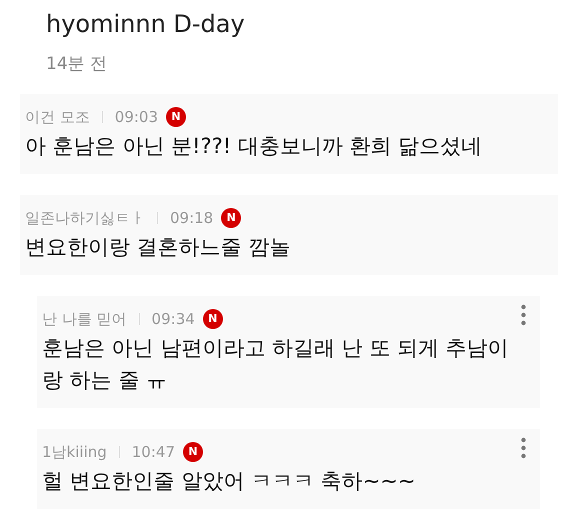 Image resolution: width=581 pixels, height=513 pixels. Describe the element at coordinates (276, 364) in the screenshot. I see `comment-text: 훈남은 아닌 남편이라고 하길래 난 또 되게 추남이랑 하는 줄 ㅠ` at that location.